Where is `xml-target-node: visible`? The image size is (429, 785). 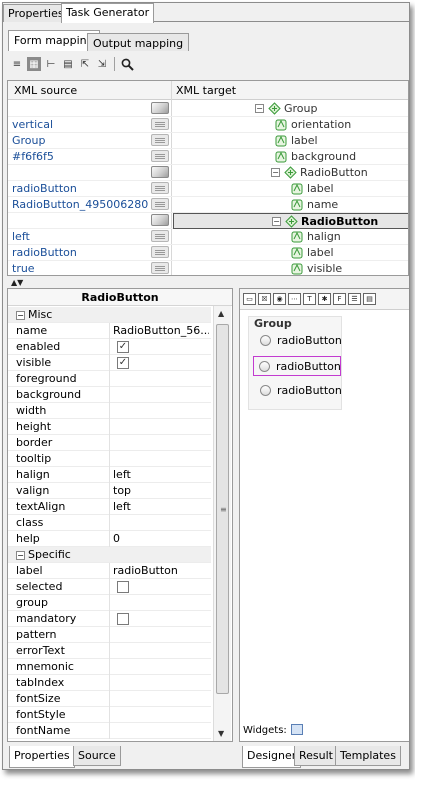
xml-target-node: visible is located at coordinates (290, 268).